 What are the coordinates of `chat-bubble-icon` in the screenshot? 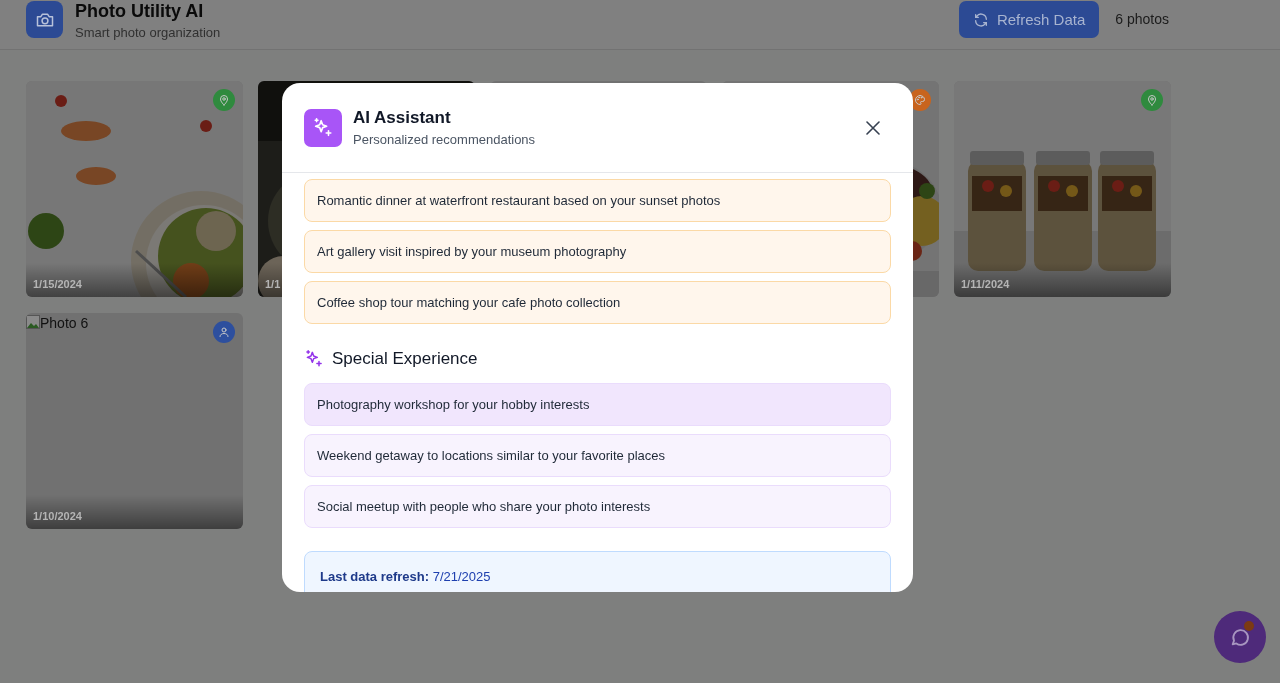 It's located at (1240, 637).